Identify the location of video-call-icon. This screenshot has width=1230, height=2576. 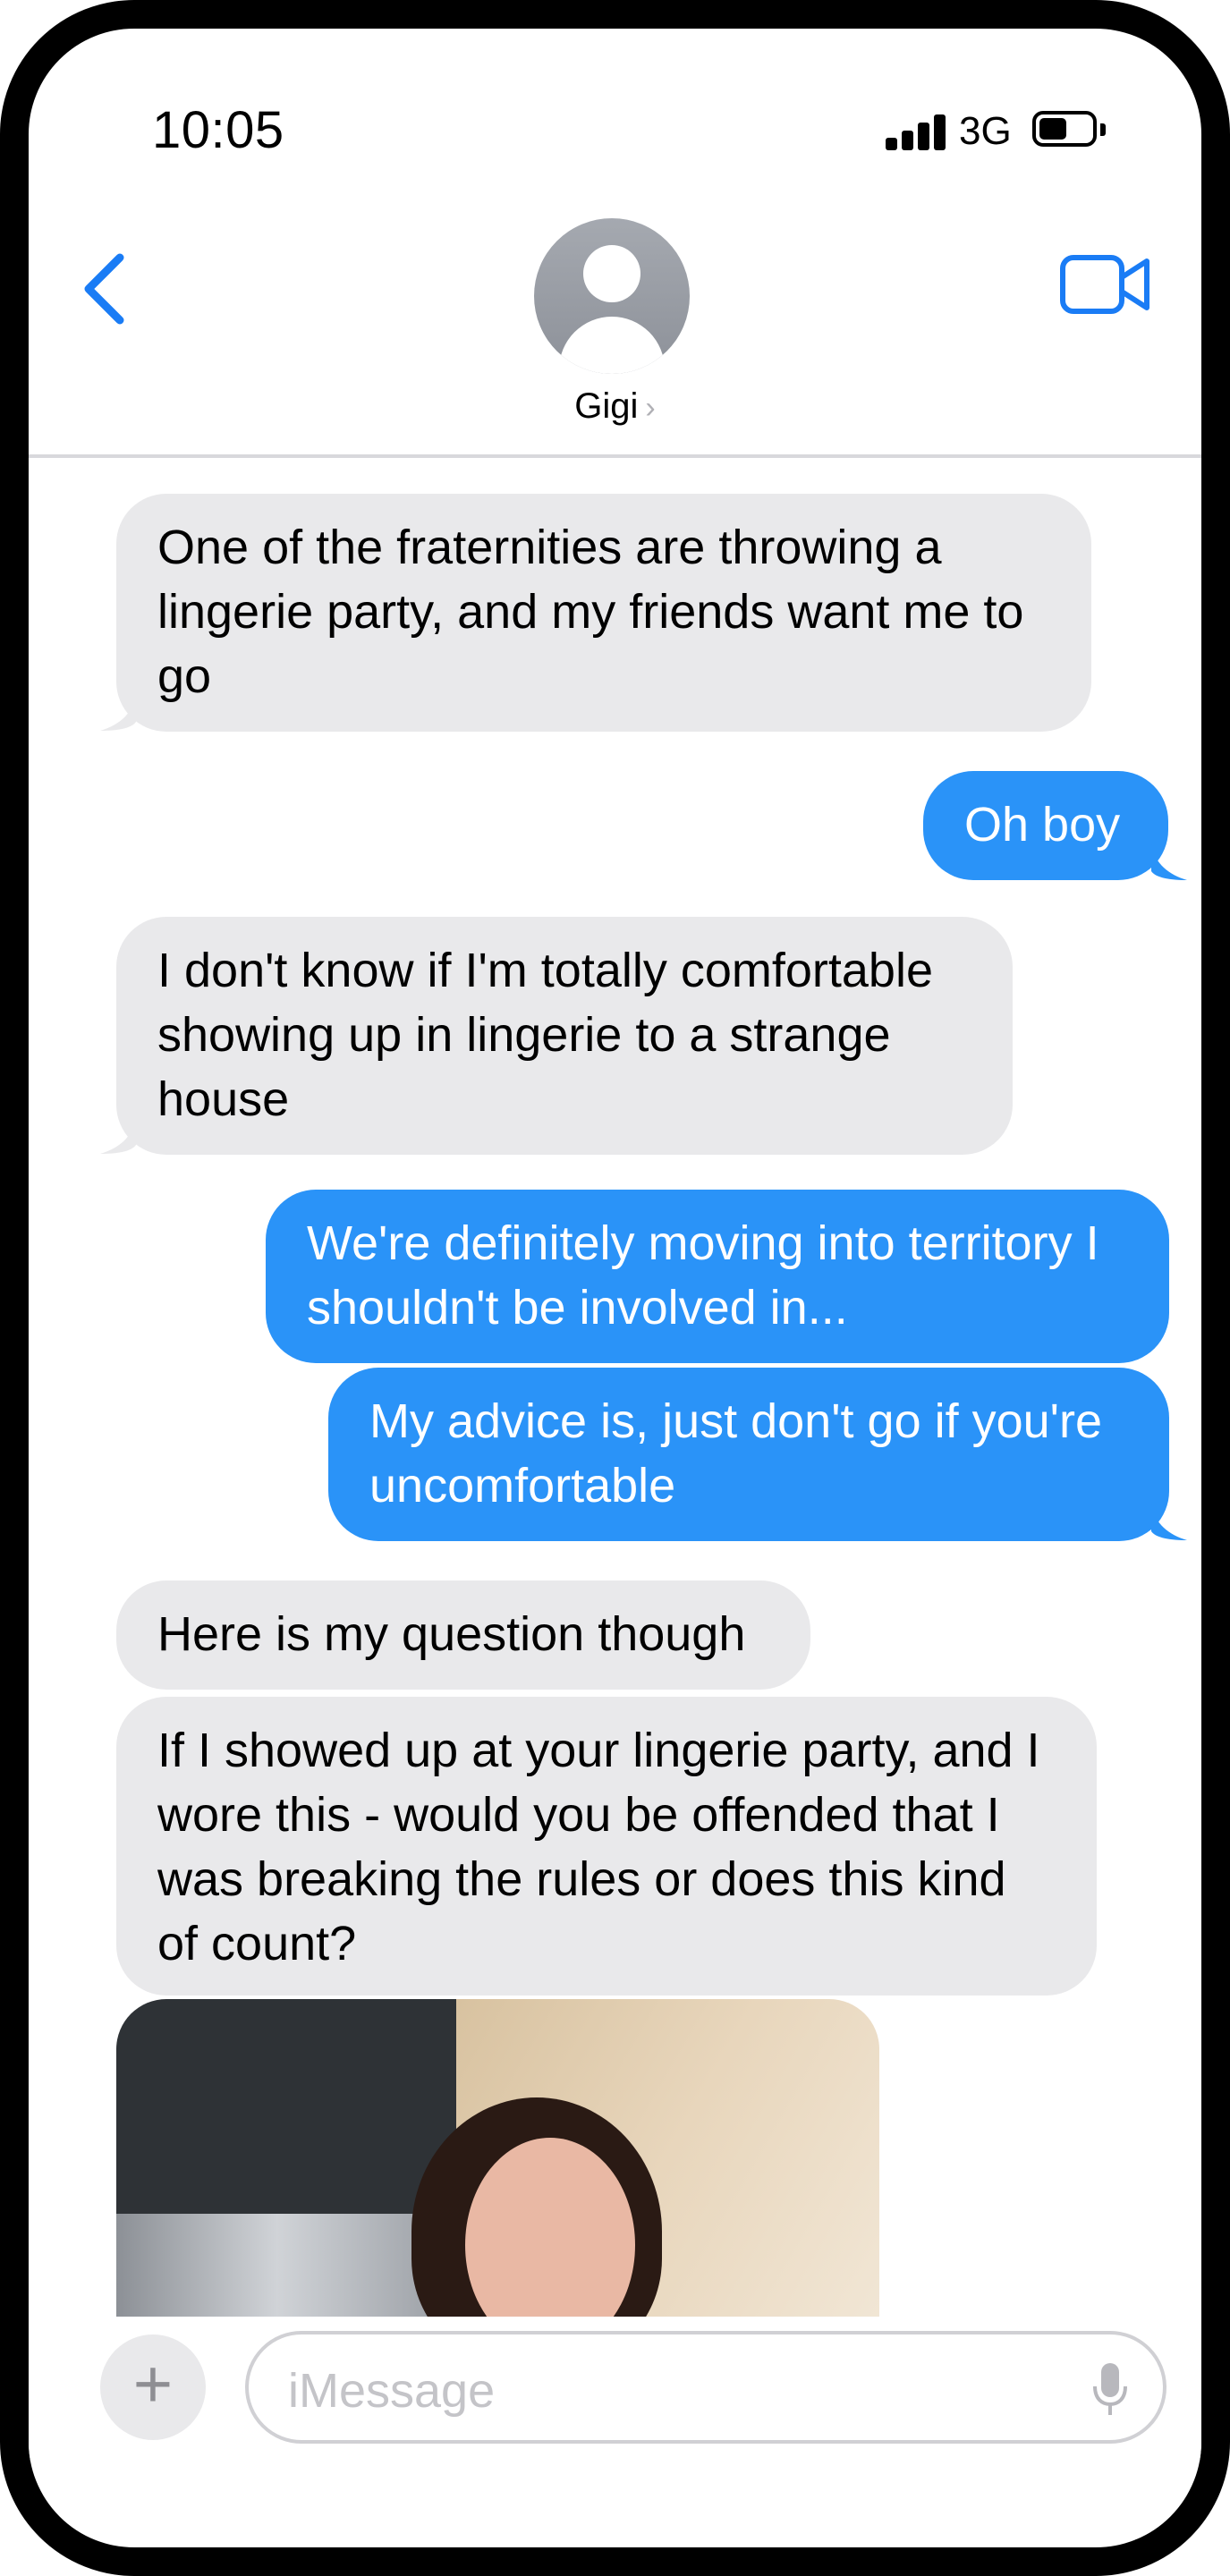
(1105, 284).